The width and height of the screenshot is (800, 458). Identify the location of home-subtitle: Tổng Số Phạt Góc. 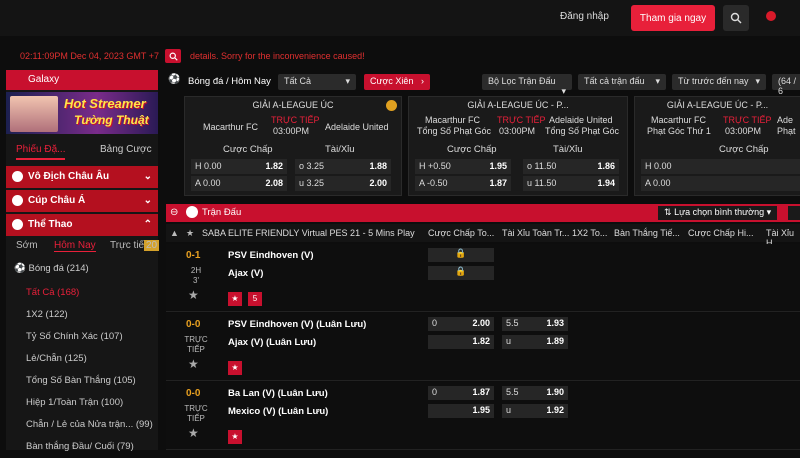
(454, 131).